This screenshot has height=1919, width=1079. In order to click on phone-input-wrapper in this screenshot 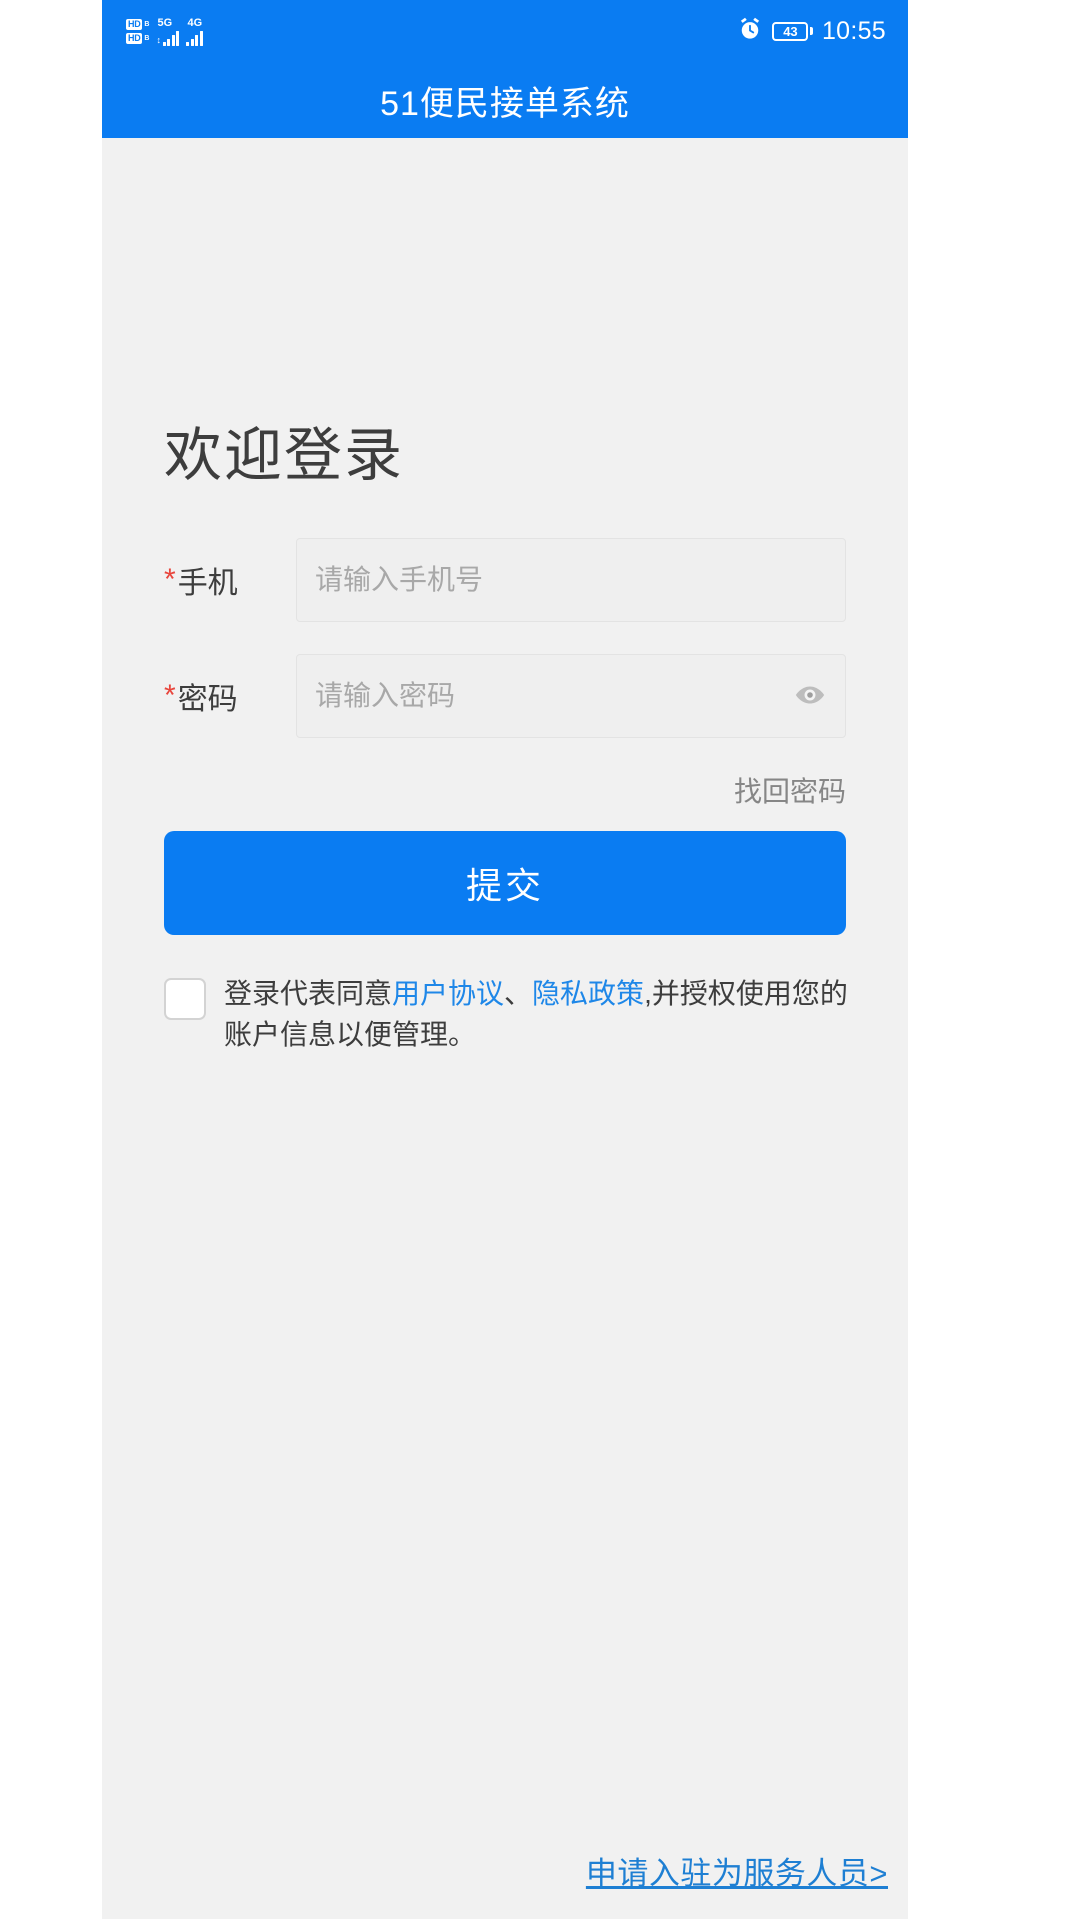, I will do `click(571, 580)`.